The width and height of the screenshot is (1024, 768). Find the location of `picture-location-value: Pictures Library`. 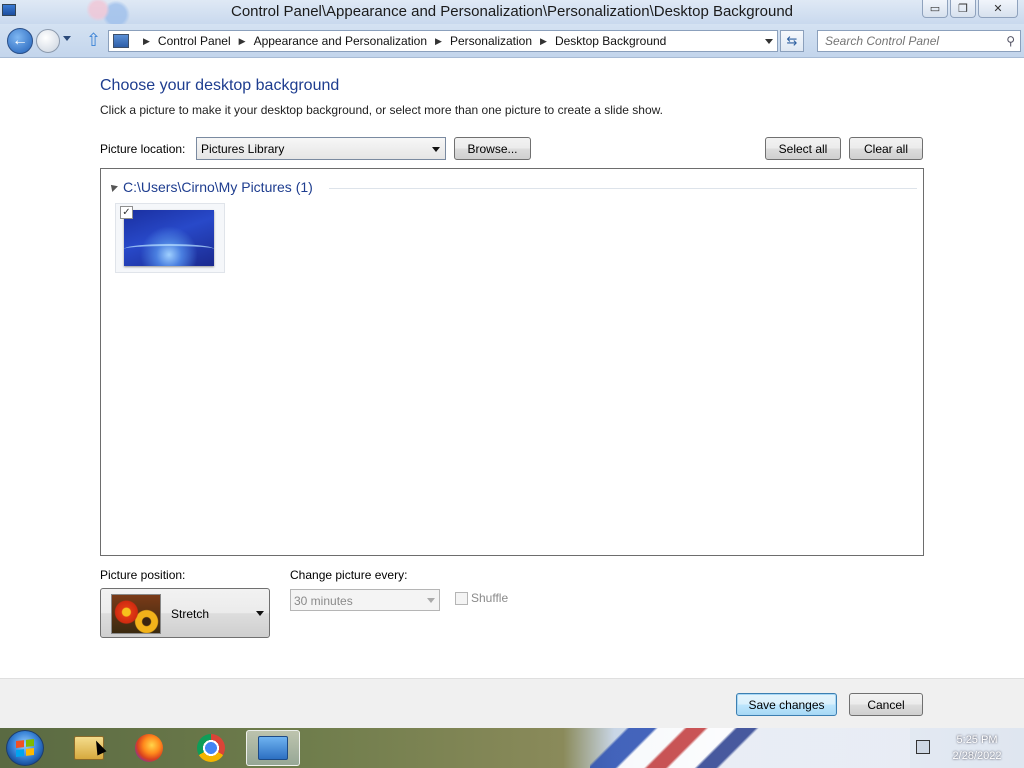

picture-location-value: Pictures Library is located at coordinates (243, 149).